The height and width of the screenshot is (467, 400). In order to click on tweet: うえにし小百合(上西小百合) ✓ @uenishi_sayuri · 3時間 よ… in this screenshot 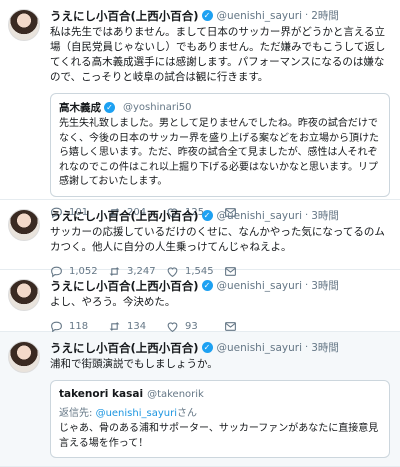, I will do `click(200, 301)`.